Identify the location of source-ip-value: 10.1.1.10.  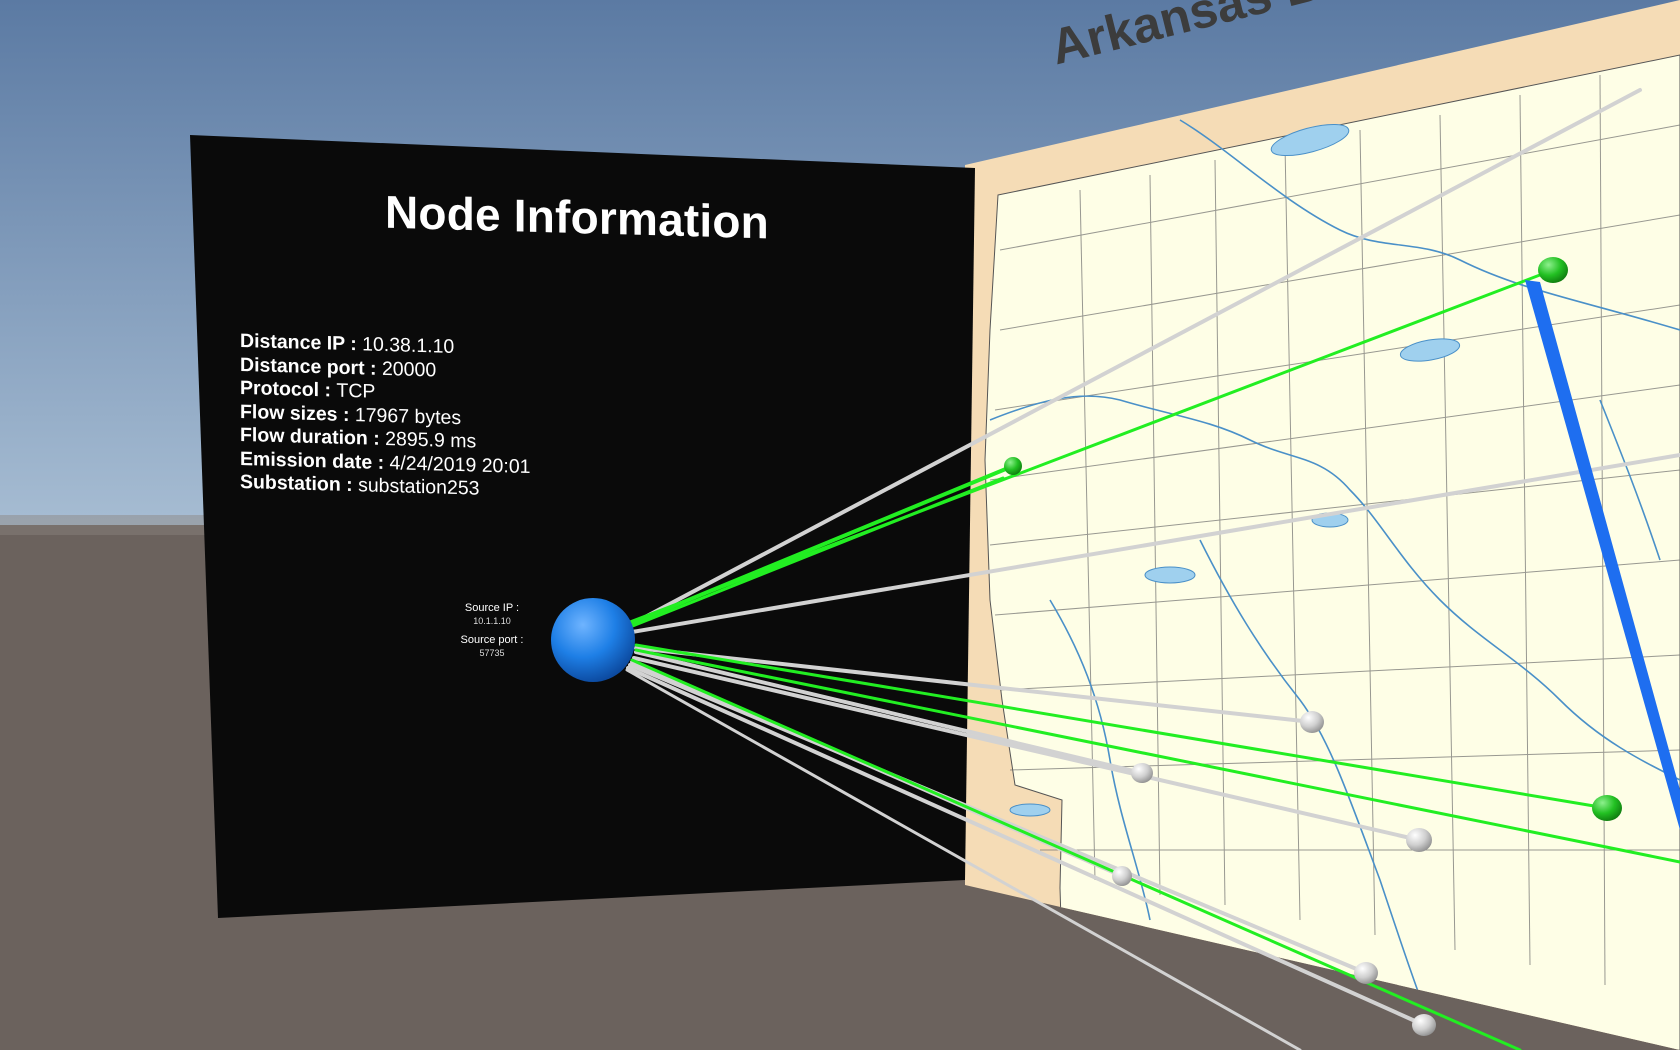
(492, 621).